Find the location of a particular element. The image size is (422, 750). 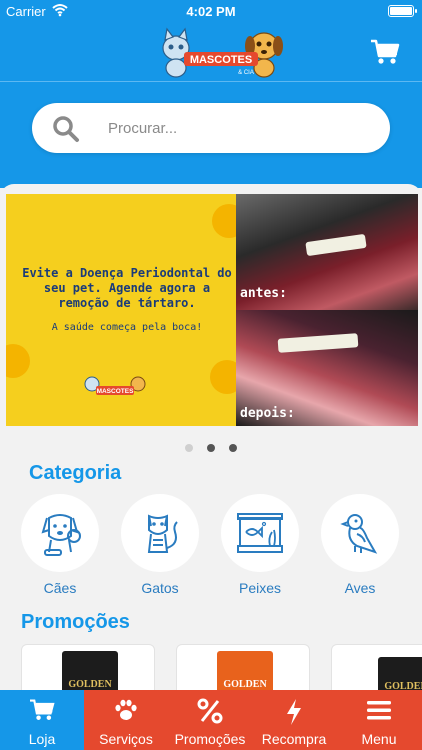

battery-icon is located at coordinates (402, 11).